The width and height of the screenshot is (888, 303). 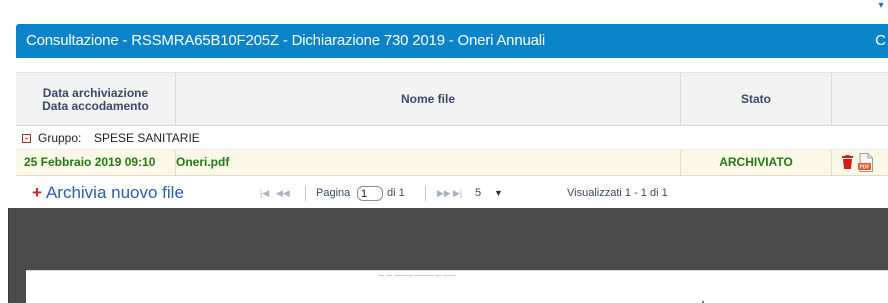 What do you see at coordinates (428, 99) in the screenshot?
I see `column-header-filename: Nome file` at bounding box center [428, 99].